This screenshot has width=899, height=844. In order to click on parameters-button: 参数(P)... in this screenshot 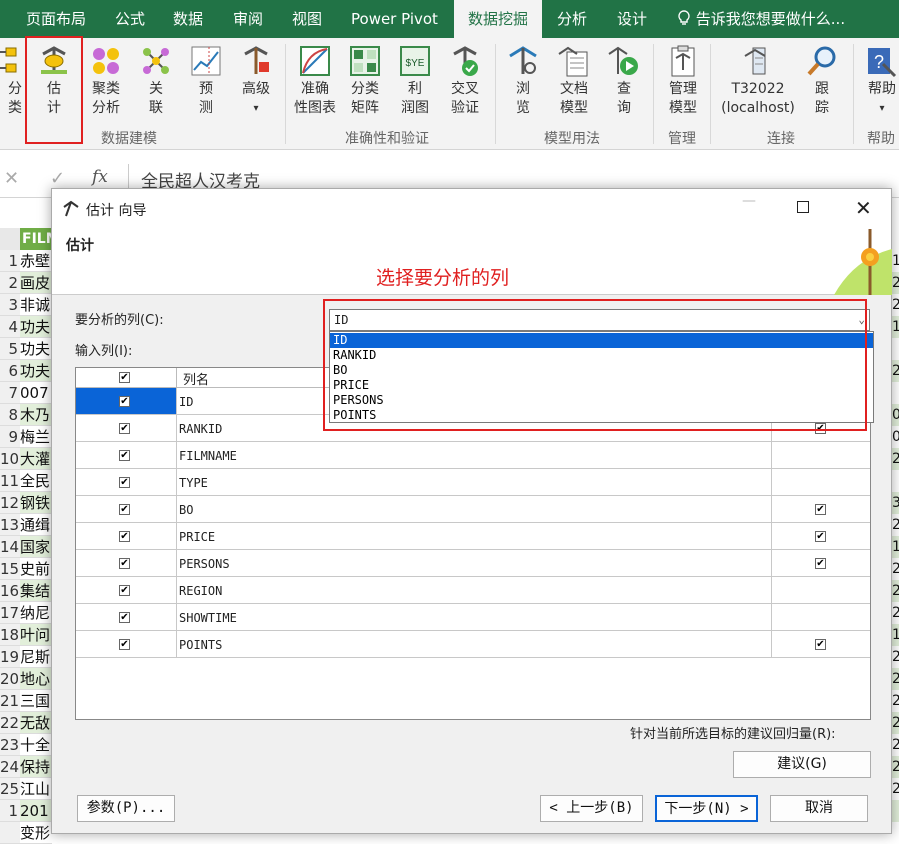, I will do `click(126, 808)`.